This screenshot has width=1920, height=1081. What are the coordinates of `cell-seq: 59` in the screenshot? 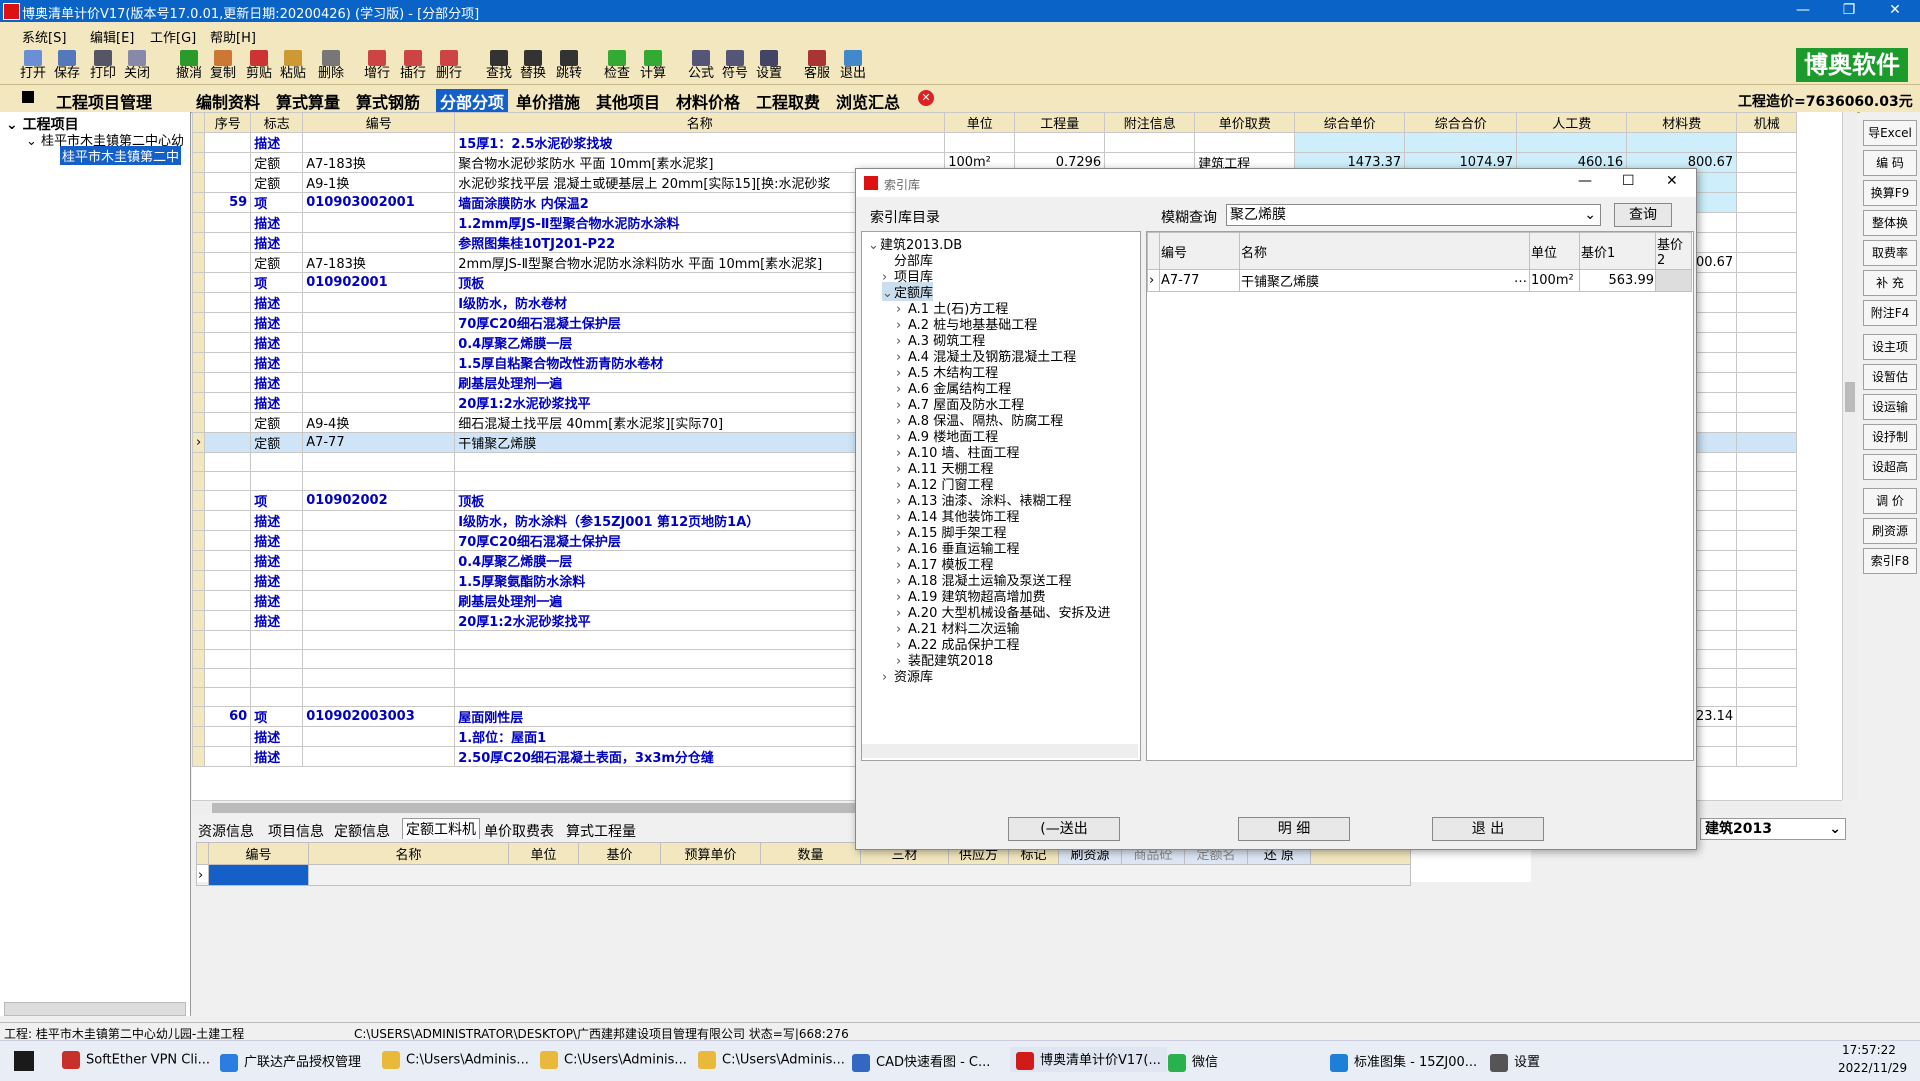 It's located at (228, 202).